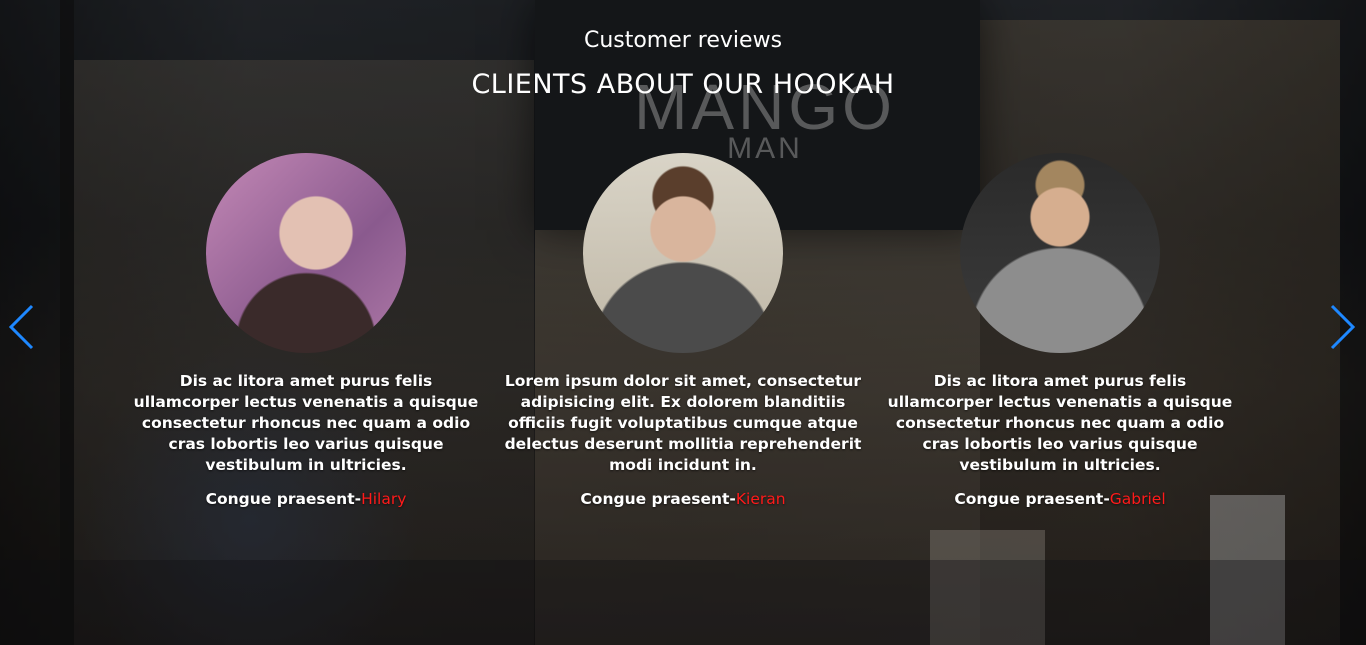 Image resolution: width=1366 pixels, height=645 pixels. Describe the element at coordinates (683, 40) in the screenshot. I see `section-subtitle: Customer reviews` at that location.